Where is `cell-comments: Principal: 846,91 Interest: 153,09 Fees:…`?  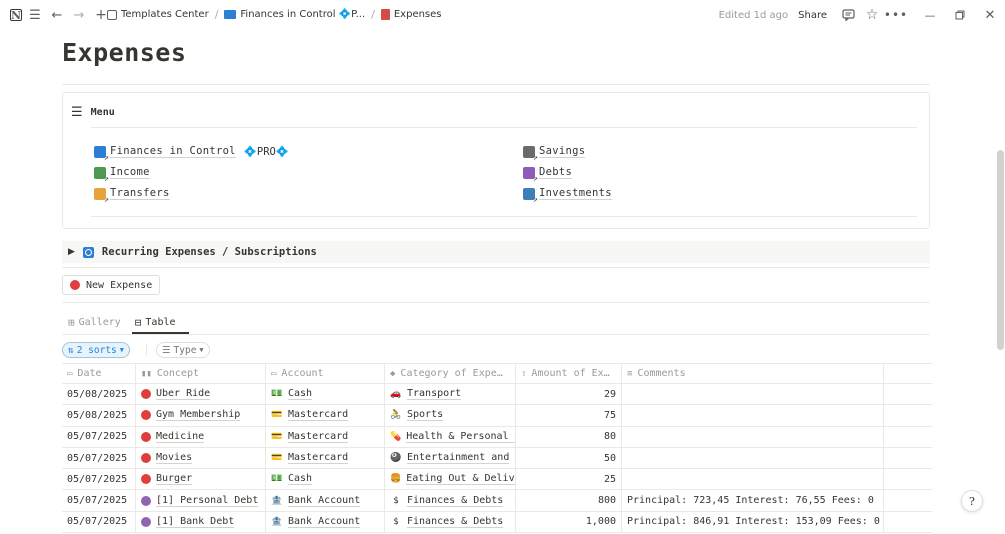 cell-comments: Principal: 846,91 Interest: 153,09 Fees:… is located at coordinates (753, 522).